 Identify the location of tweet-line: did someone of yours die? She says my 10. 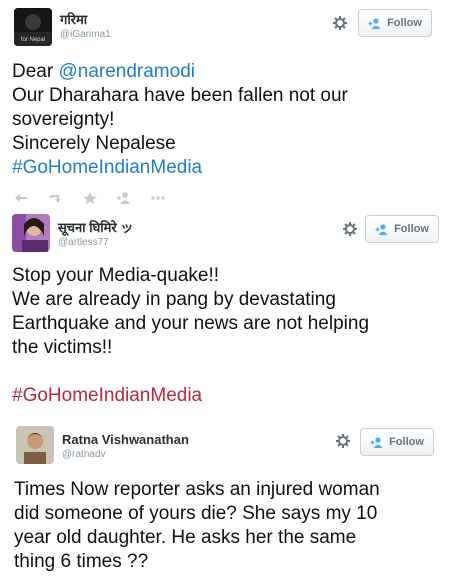
(197, 514).